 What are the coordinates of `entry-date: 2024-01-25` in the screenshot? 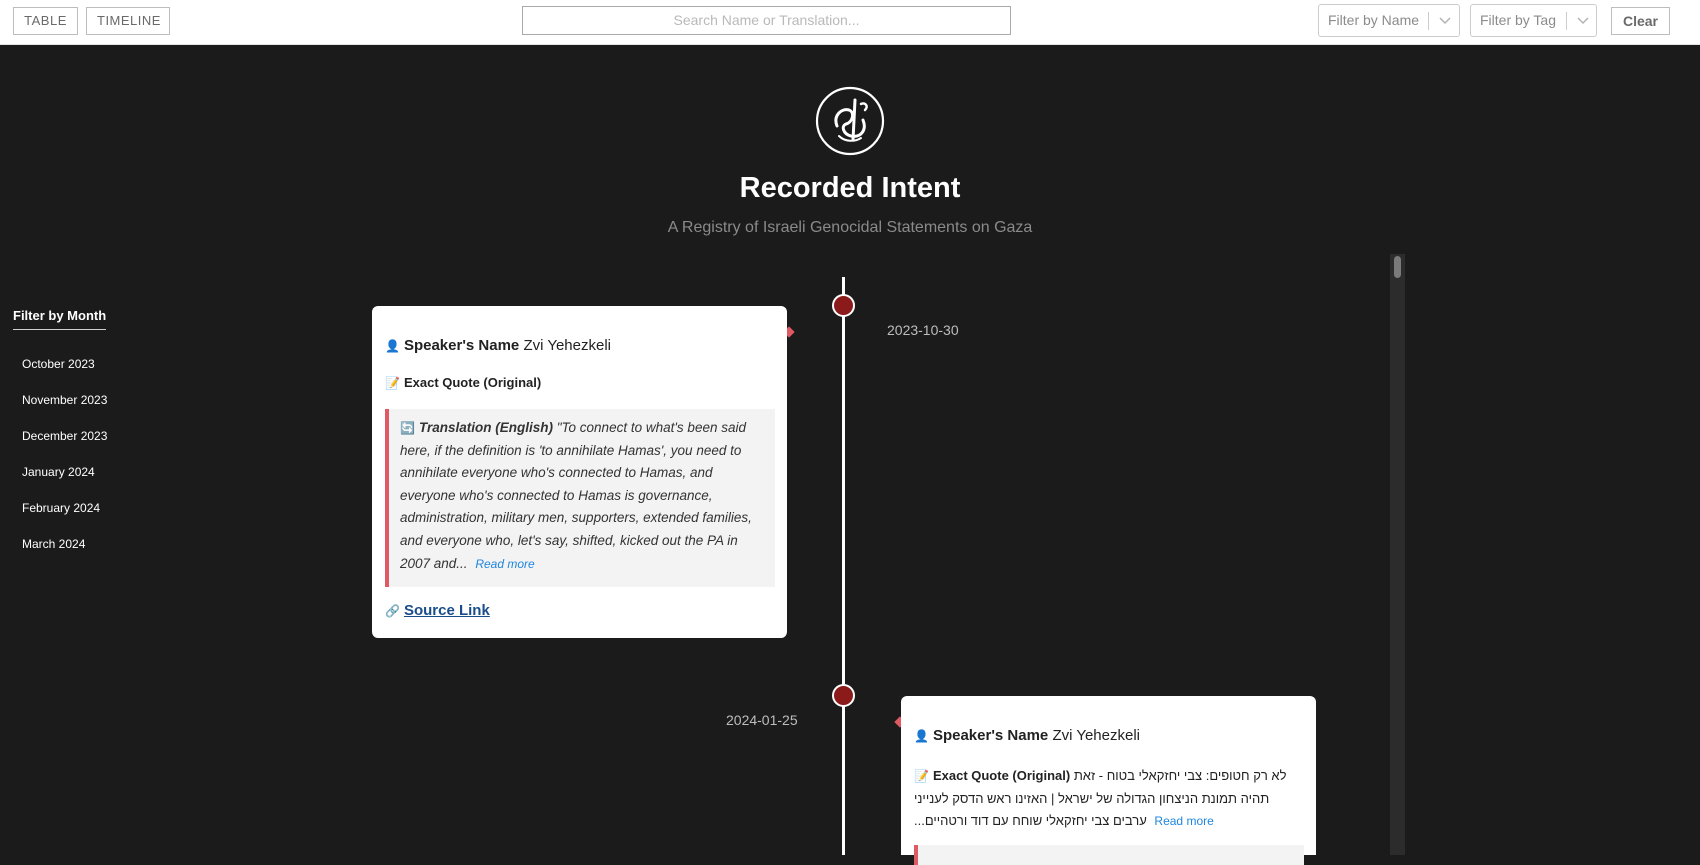 It's located at (762, 720).